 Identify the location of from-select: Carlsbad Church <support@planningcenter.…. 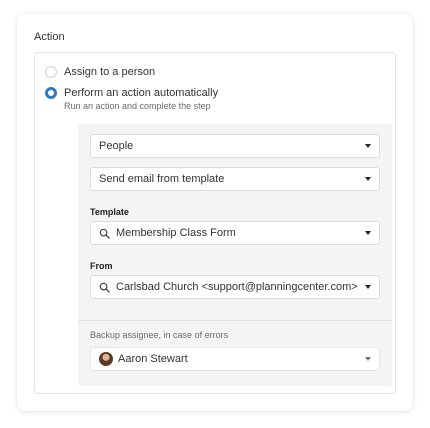
(235, 287).